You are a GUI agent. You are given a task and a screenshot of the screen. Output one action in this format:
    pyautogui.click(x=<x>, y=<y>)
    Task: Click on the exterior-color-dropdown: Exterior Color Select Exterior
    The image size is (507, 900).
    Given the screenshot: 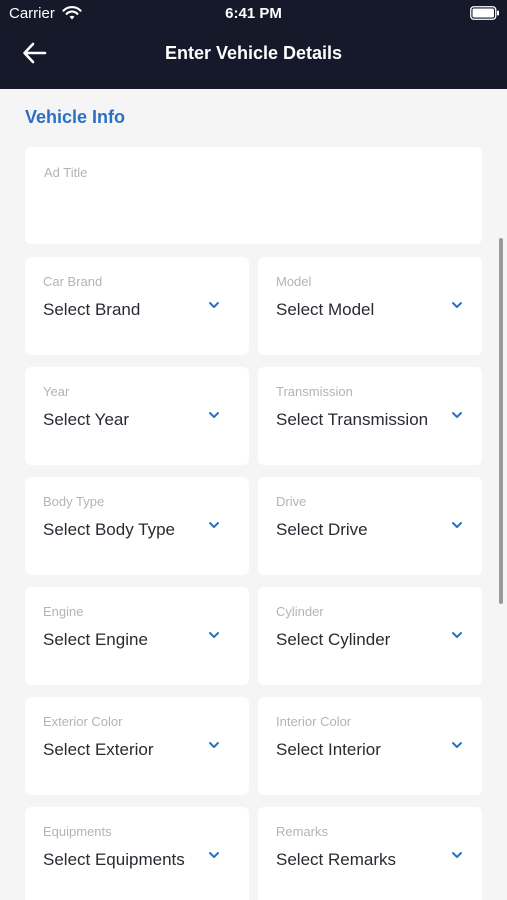 What is the action you would take?
    pyautogui.click(x=137, y=746)
    